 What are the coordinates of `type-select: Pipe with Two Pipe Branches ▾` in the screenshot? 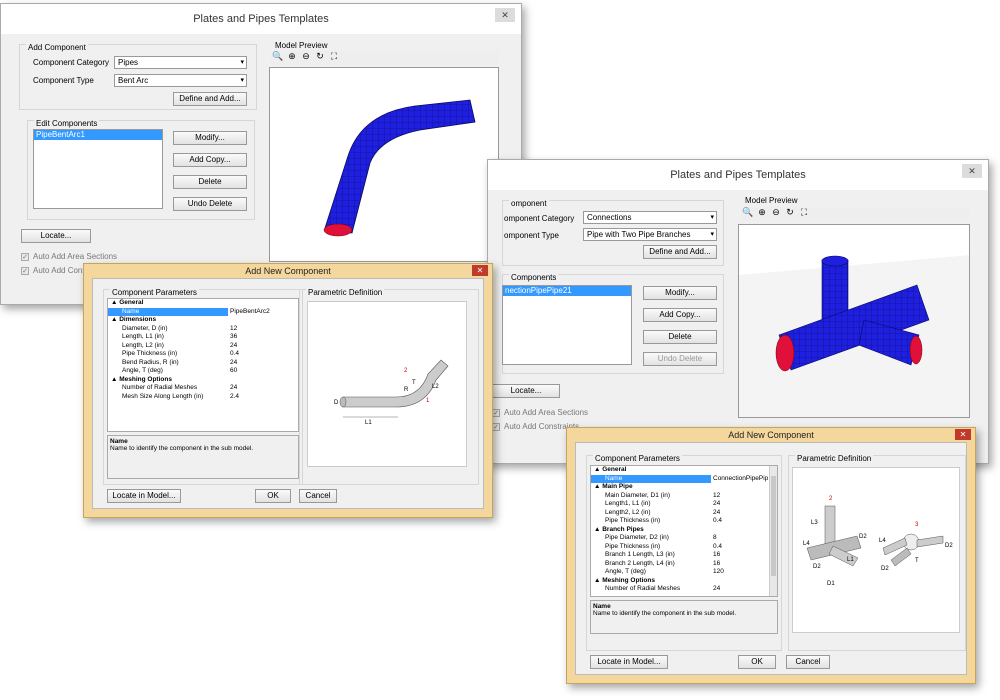 It's located at (650, 234).